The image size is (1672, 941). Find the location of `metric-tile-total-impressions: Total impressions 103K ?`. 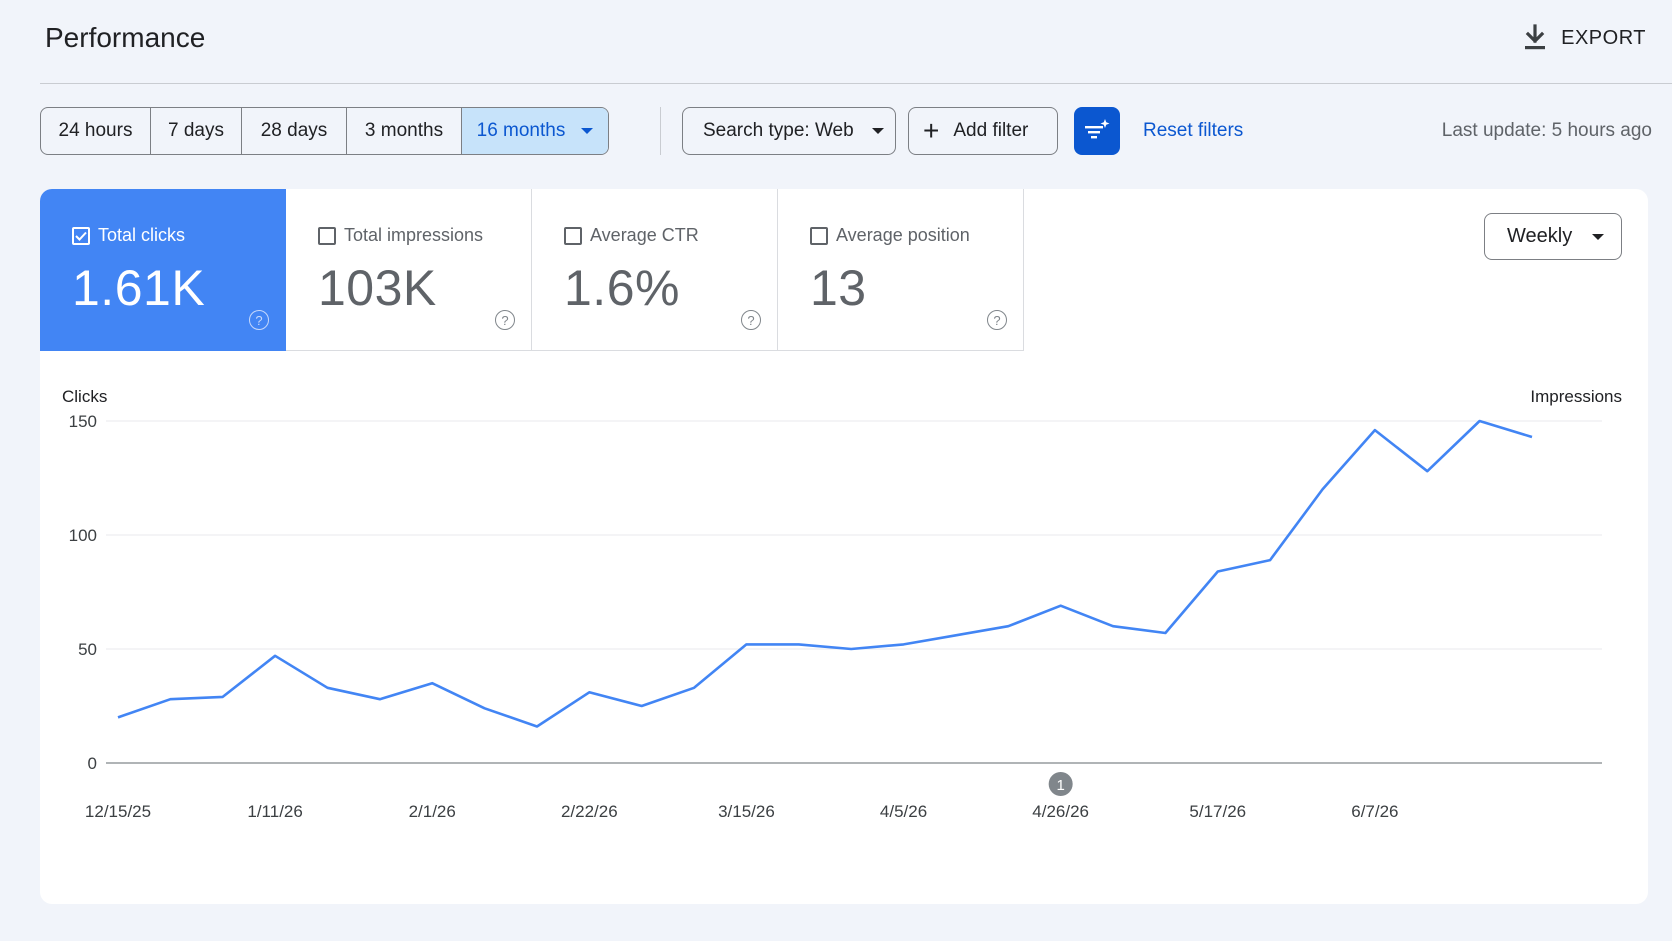

metric-tile-total-impressions: Total impressions 103K ? is located at coordinates (409, 270).